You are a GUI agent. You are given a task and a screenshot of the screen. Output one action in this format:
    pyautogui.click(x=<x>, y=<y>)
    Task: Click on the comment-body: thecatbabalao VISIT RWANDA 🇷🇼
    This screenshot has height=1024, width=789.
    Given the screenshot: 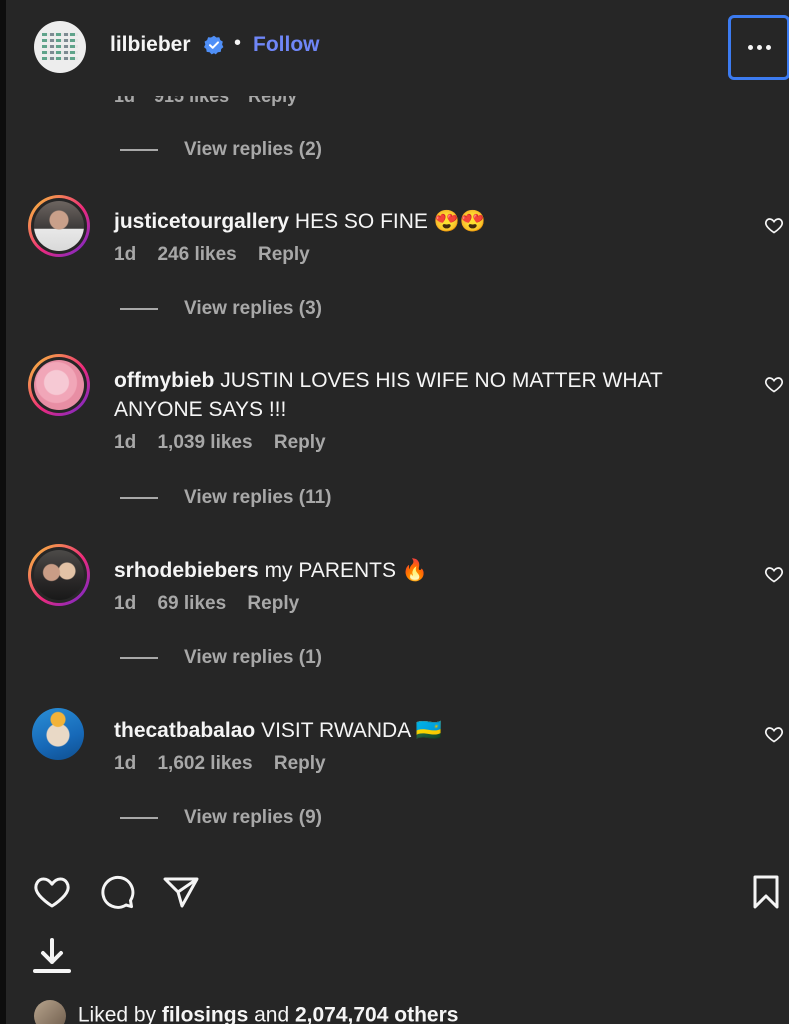 What is the action you would take?
    pyautogui.click(x=414, y=730)
    